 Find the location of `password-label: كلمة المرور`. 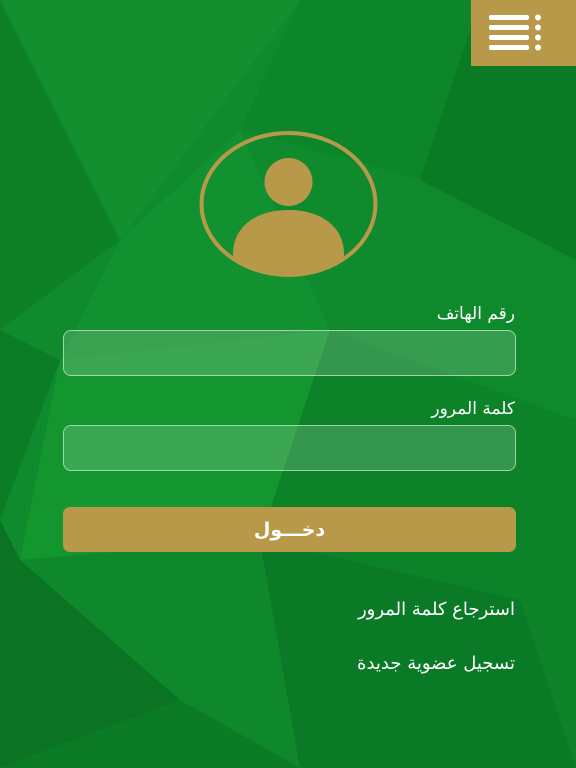

password-label: كلمة المرور is located at coordinates (473, 409).